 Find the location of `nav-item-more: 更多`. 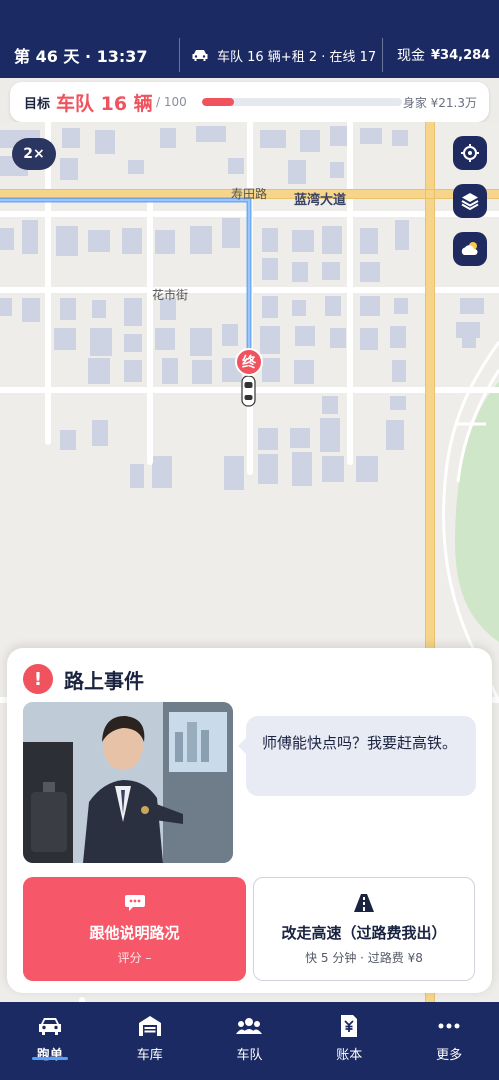

nav-item-more: 更多 is located at coordinates (449, 1041).